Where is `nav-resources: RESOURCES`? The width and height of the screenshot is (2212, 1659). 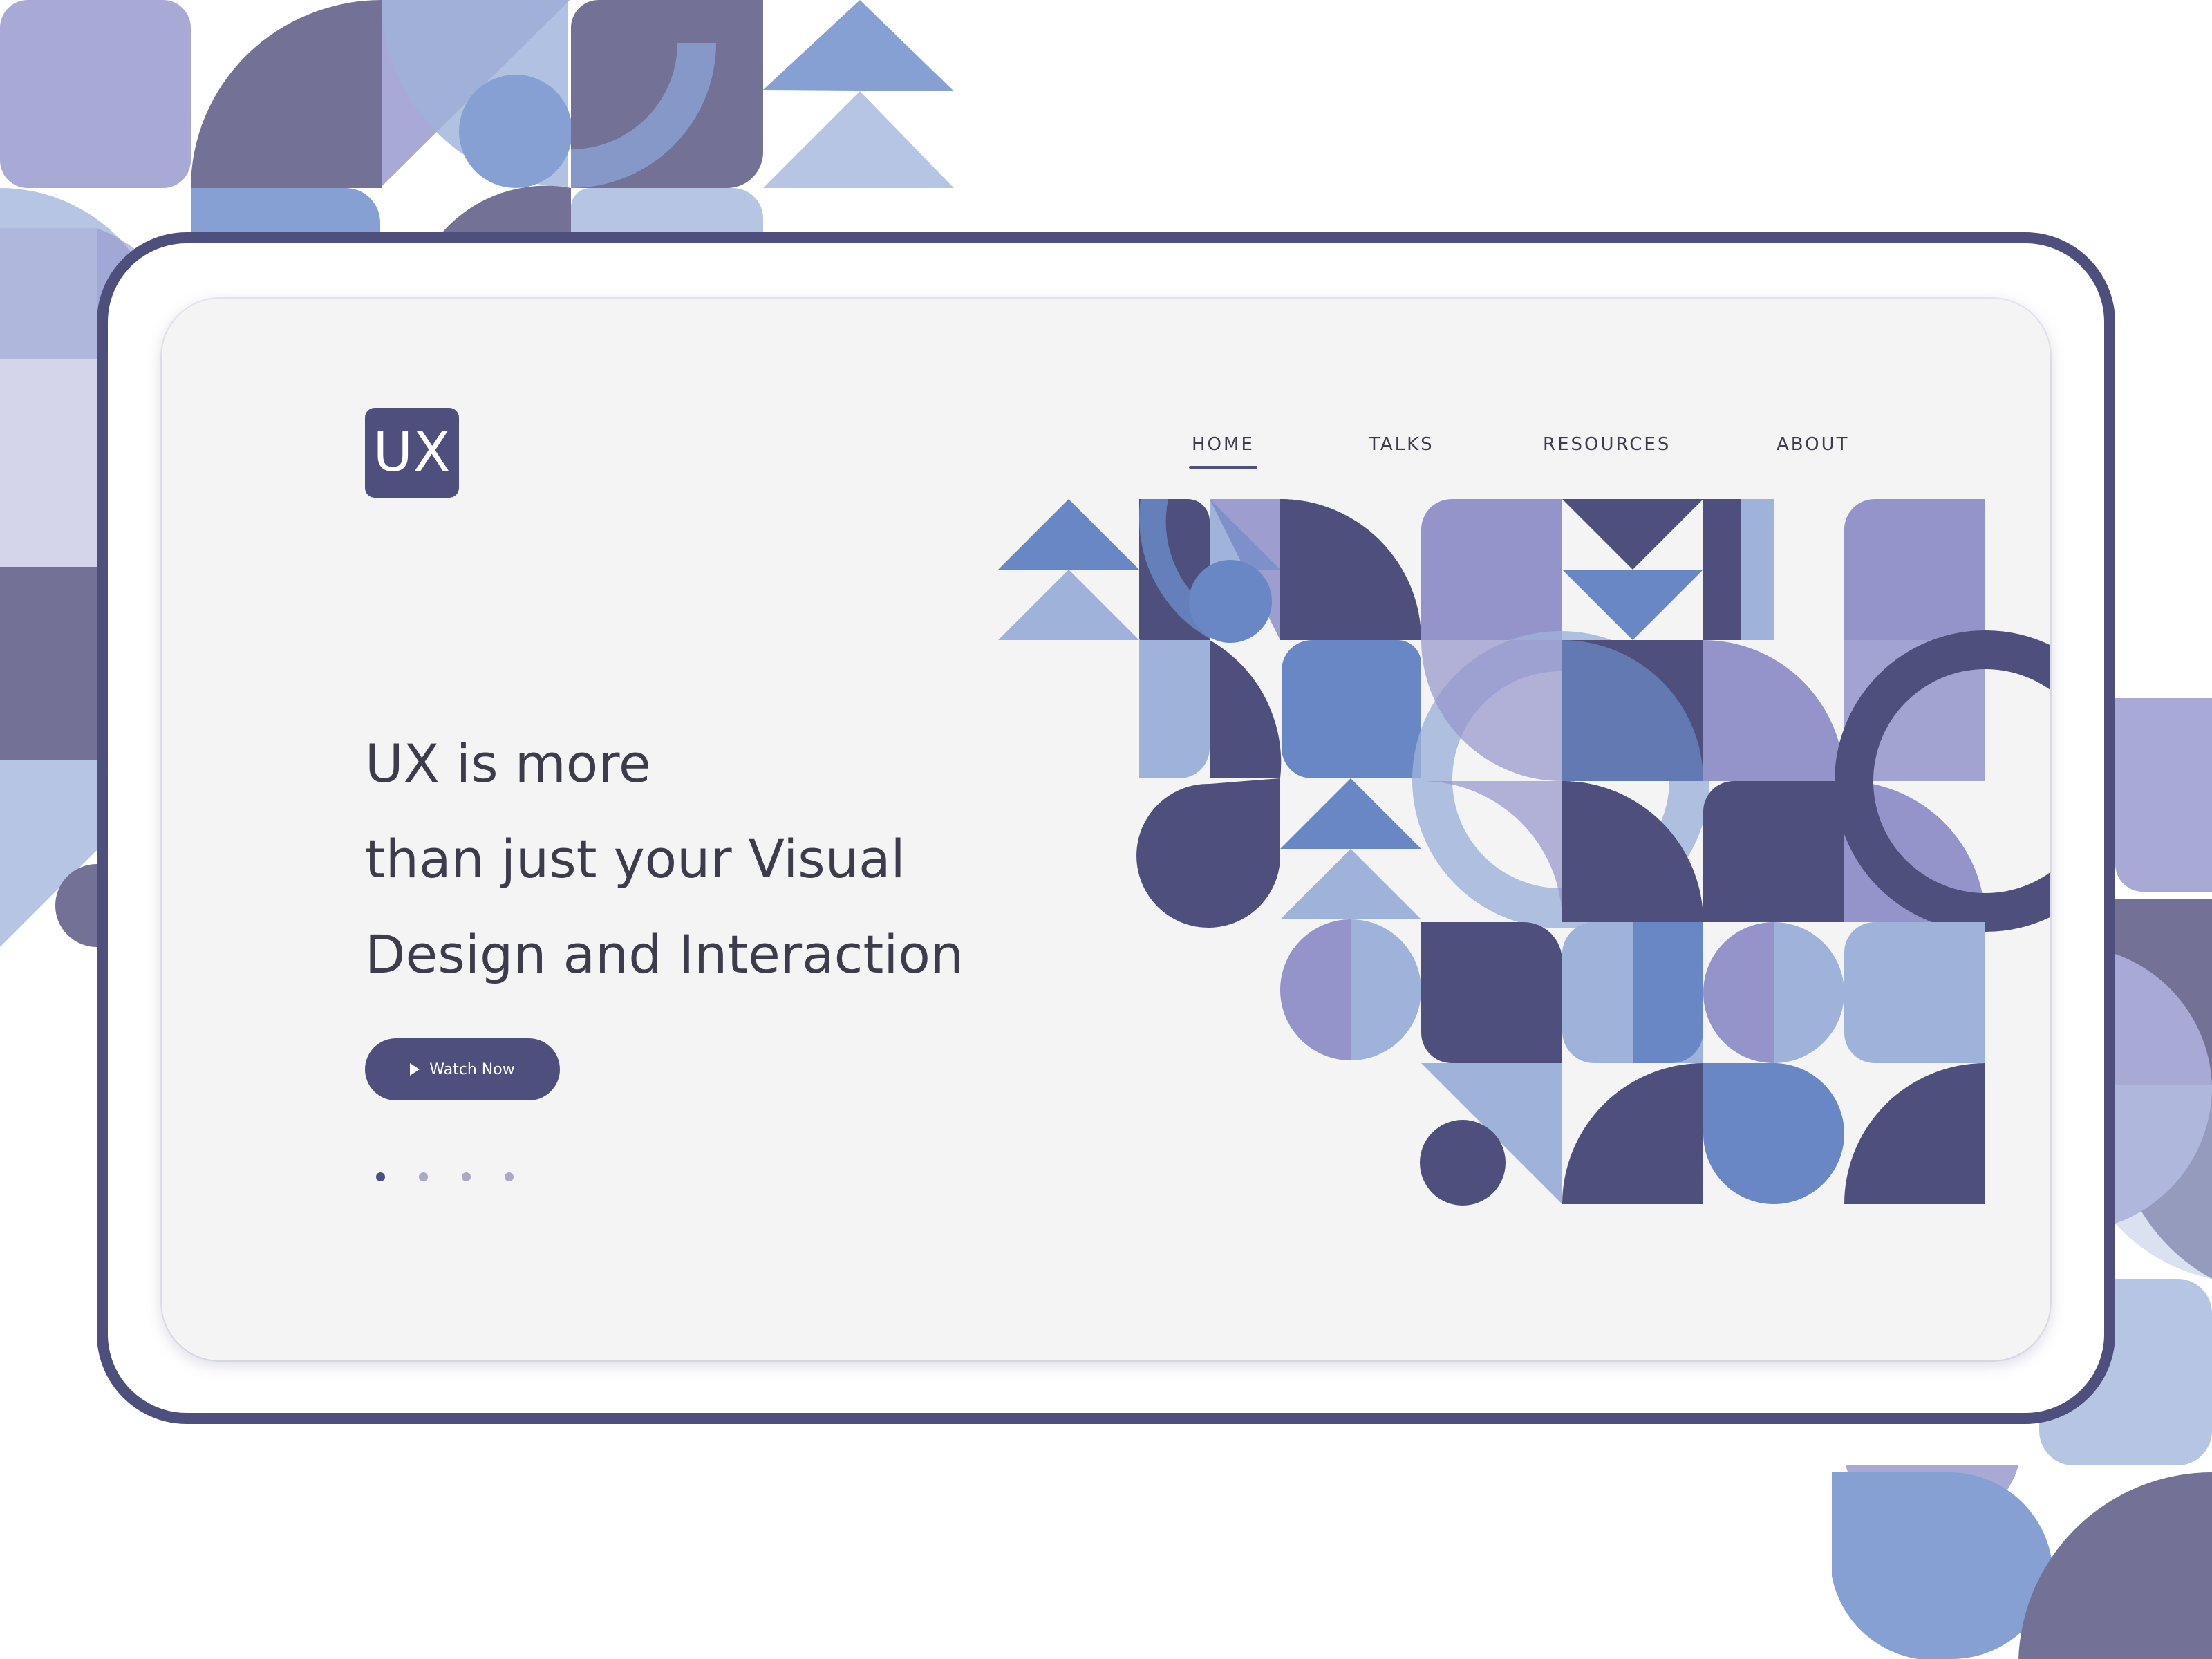 nav-resources: RESOURCES is located at coordinates (1607, 445).